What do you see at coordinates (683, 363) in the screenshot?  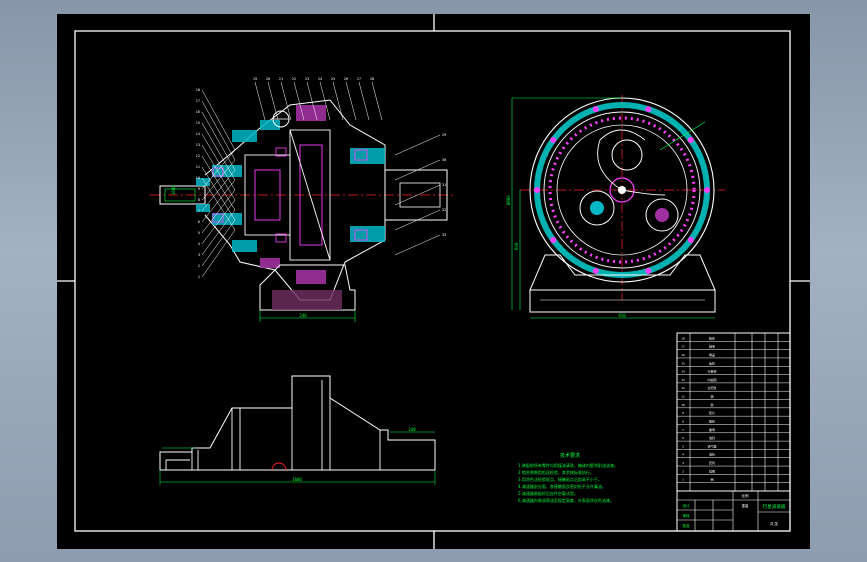 I see `bom-index: 15` at bounding box center [683, 363].